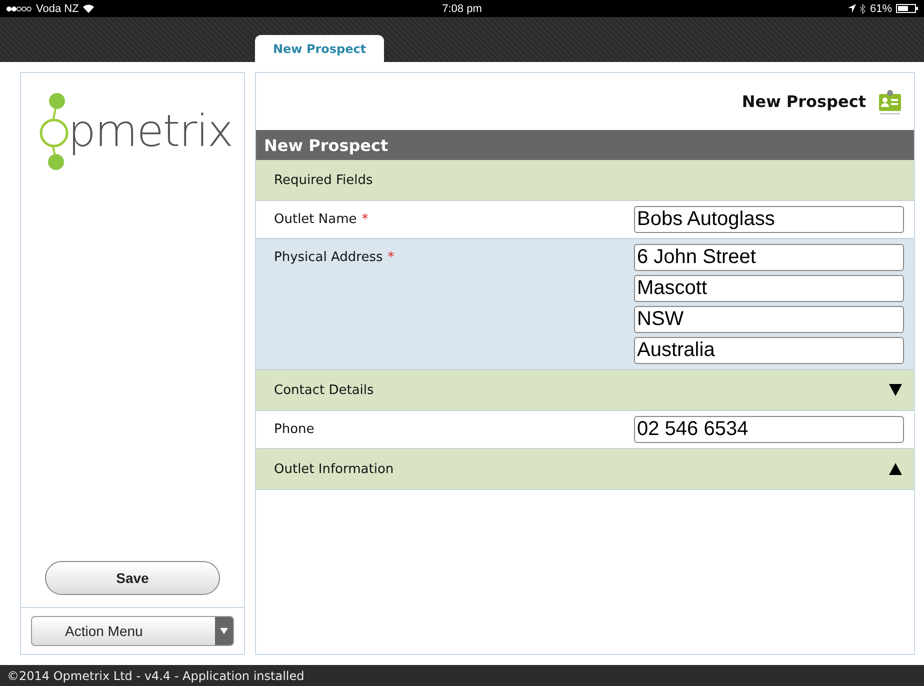 This screenshot has width=924, height=686. Describe the element at coordinates (324, 390) in the screenshot. I see `section-title: Contact Details` at that location.